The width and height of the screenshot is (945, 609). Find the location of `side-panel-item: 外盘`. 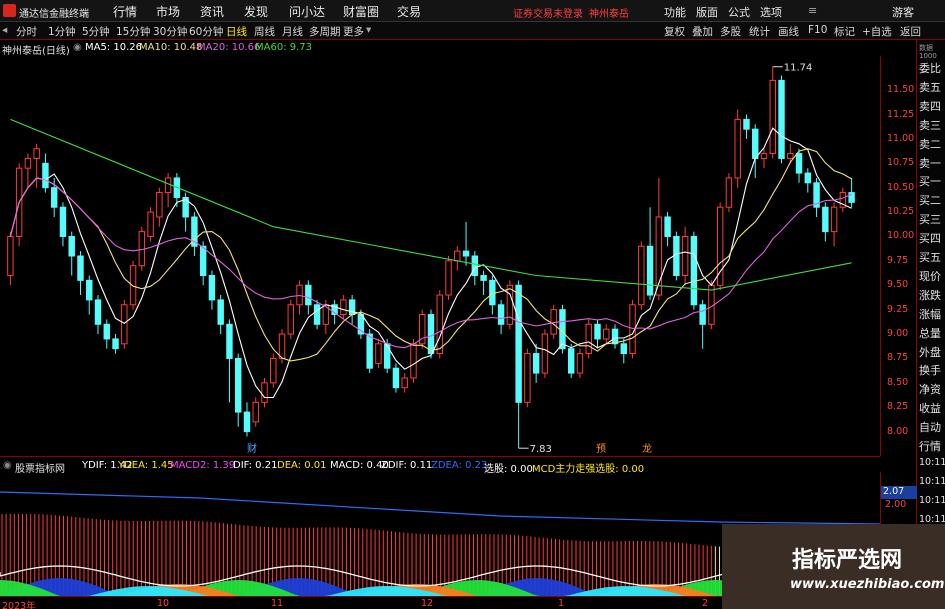

side-panel-item: 外盘 is located at coordinates (930, 352).